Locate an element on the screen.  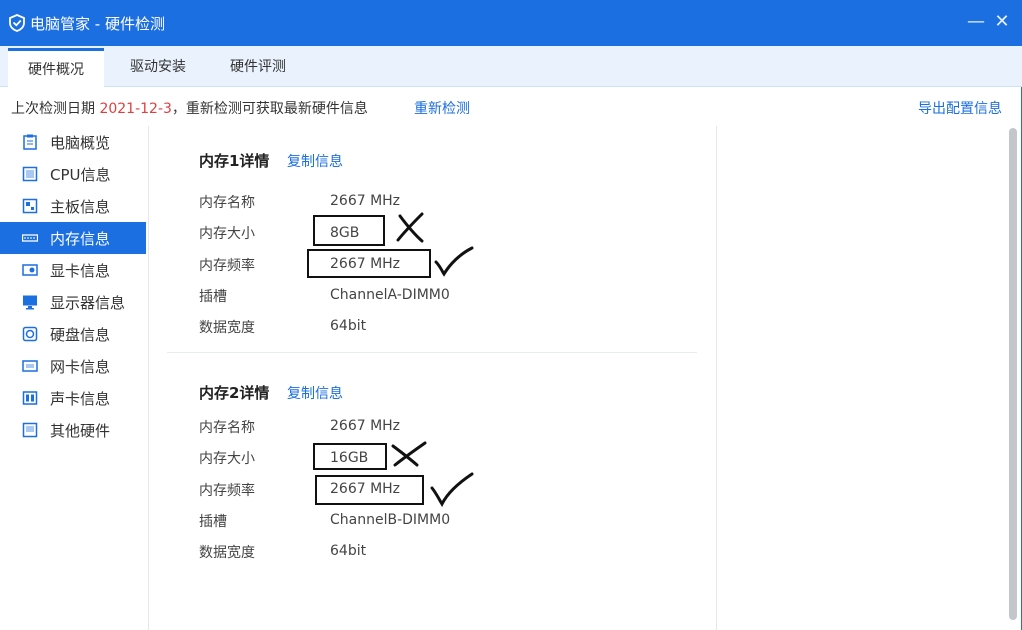
memory1-width-label: 数据宽度 is located at coordinates (227, 328).